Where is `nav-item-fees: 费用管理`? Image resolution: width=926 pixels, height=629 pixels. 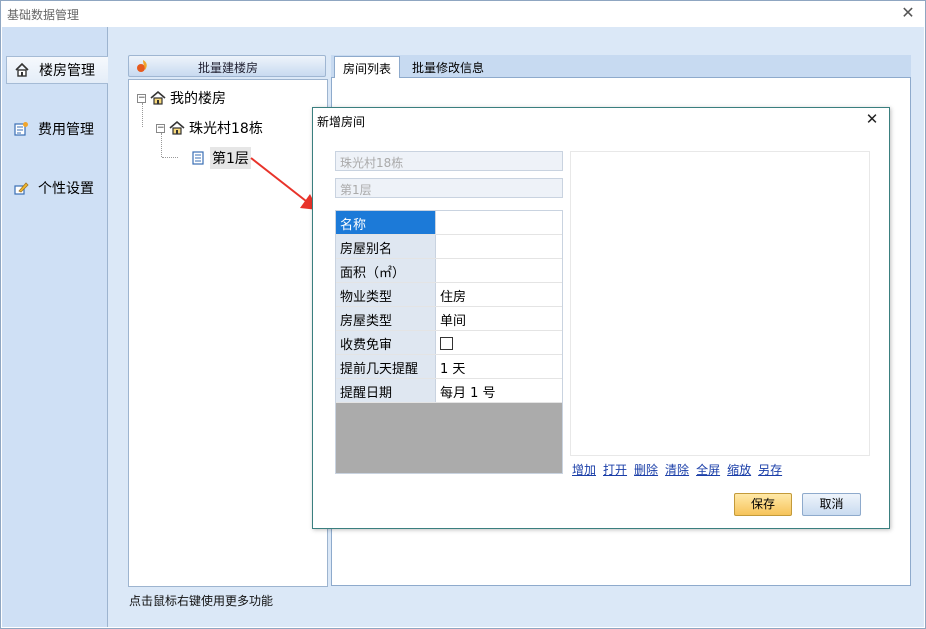 nav-item-fees: 费用管理 is located at coordinates (57, 129).